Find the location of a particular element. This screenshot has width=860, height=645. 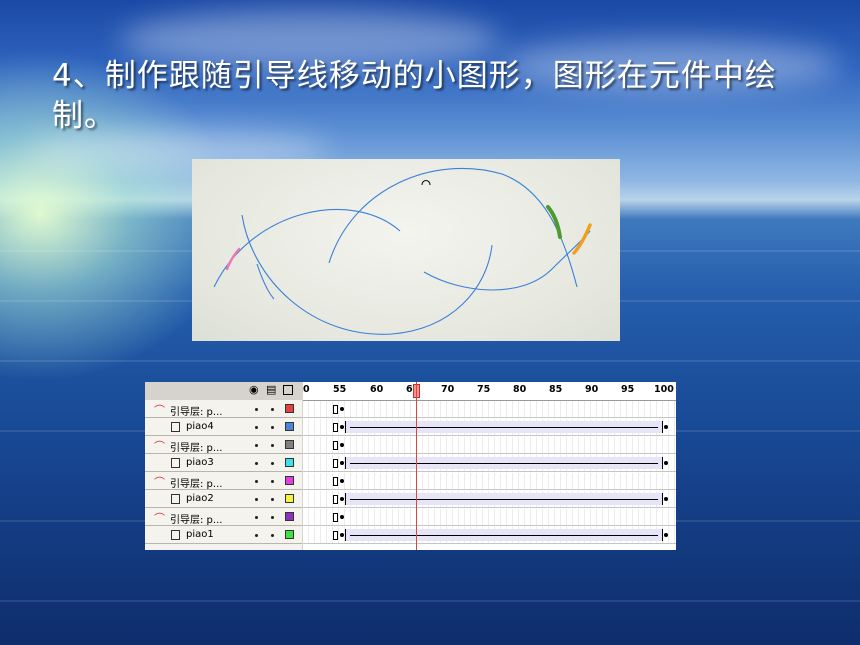

layer-name: piao2 is located at coordinates (200, 498).